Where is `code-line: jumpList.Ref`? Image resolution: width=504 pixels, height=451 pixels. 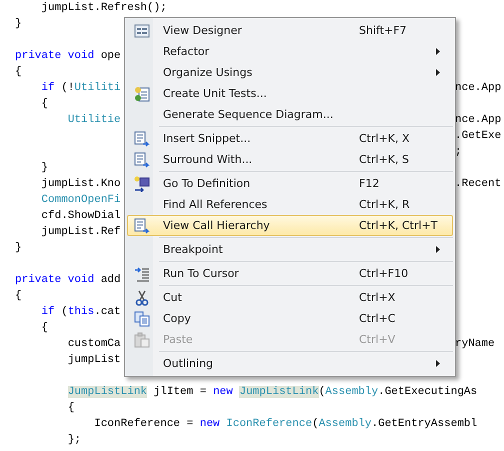
code-line: jumpList.Ref is located at coordinates (80, 232).